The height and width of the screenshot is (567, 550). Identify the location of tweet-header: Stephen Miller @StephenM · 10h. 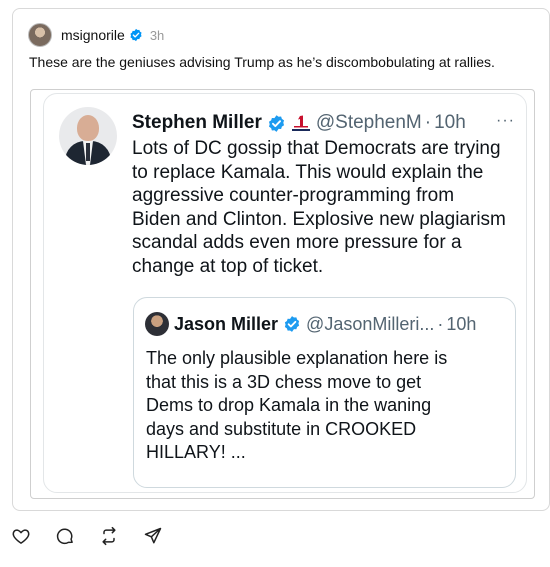
(299, 123).